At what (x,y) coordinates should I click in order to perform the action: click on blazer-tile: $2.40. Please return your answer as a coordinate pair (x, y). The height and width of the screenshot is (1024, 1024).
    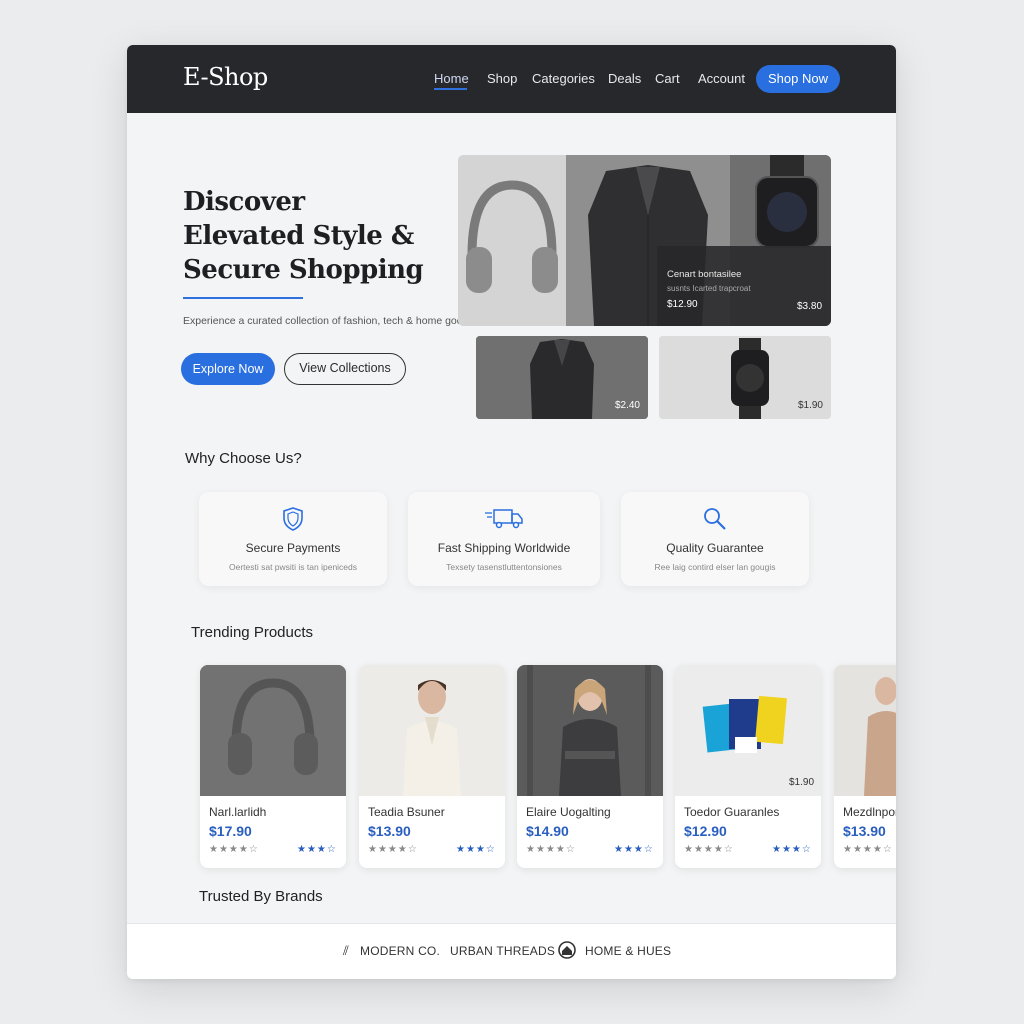
    Looking at the image, I should click on (562, 377).